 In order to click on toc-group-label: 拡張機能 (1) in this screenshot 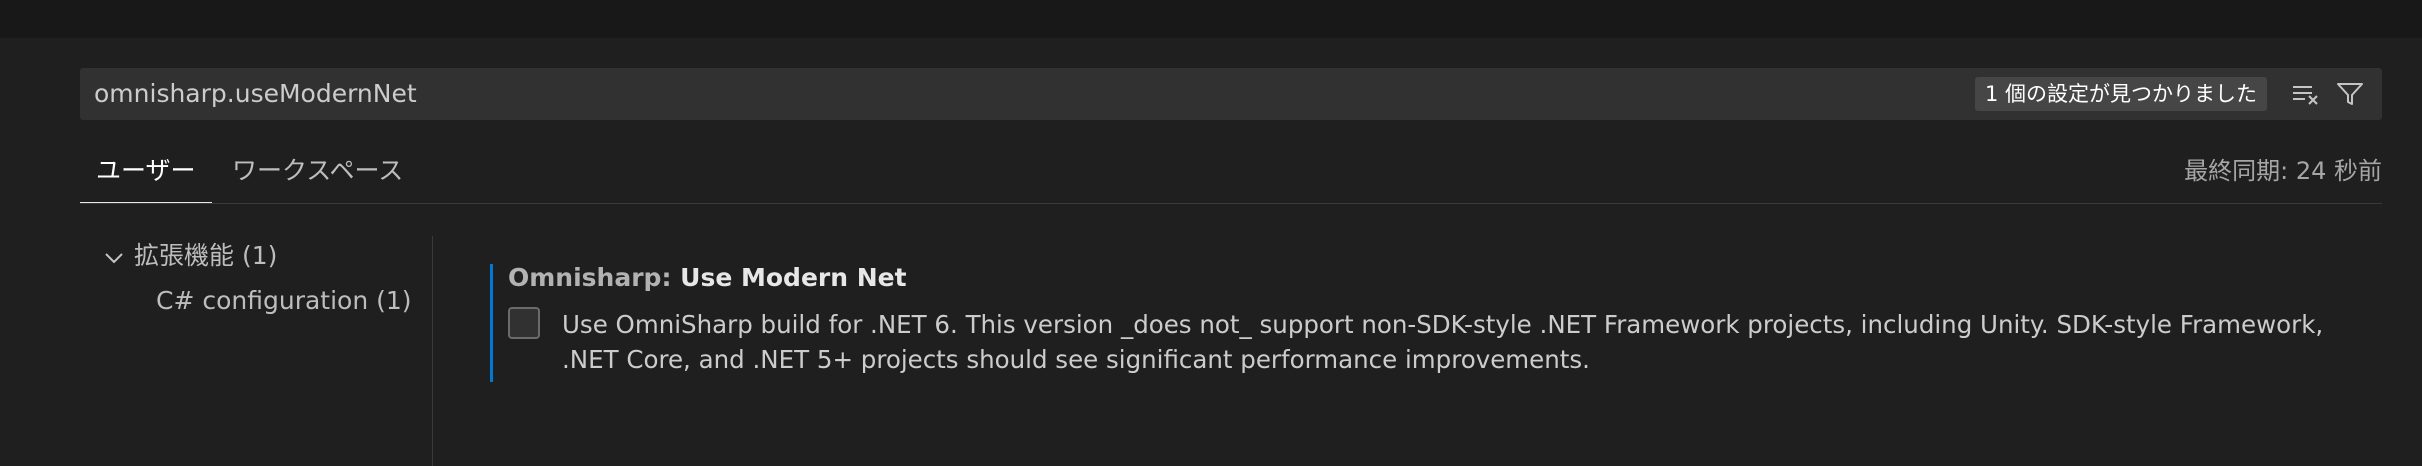, I will do `click(206, 255)`.